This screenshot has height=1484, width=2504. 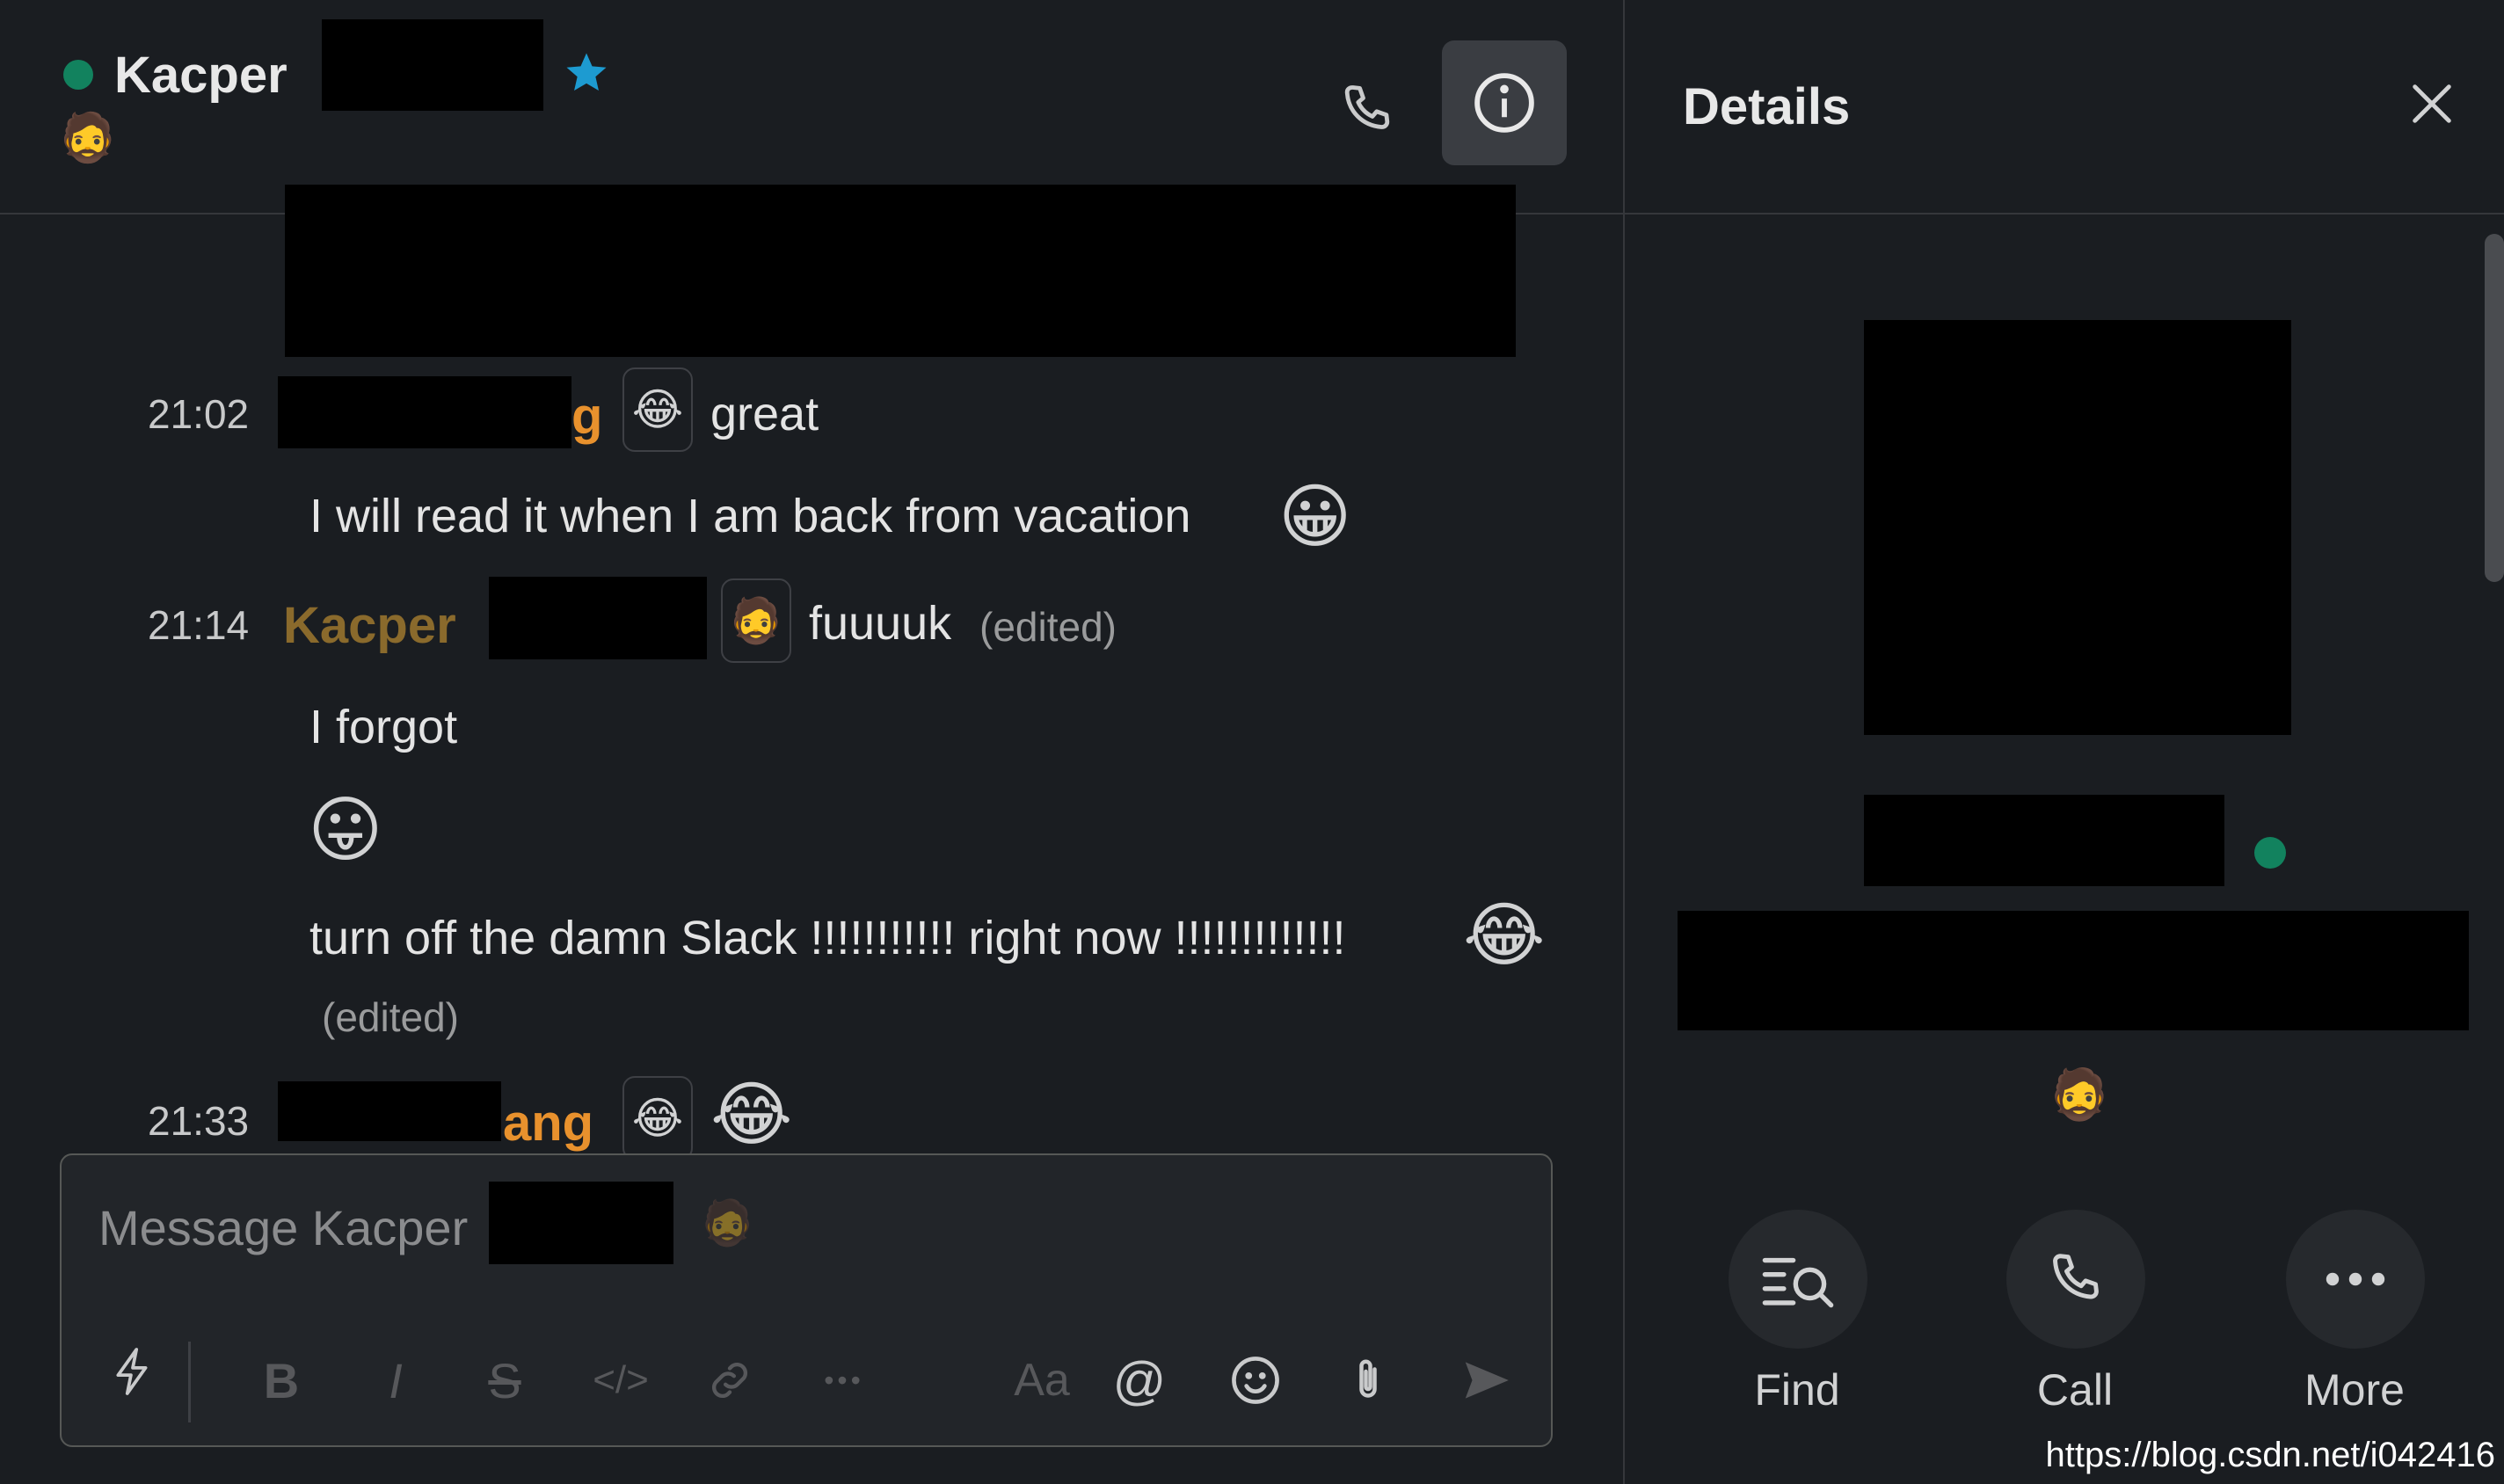 I want to click on more-button, so click(x=2355, y=1280).